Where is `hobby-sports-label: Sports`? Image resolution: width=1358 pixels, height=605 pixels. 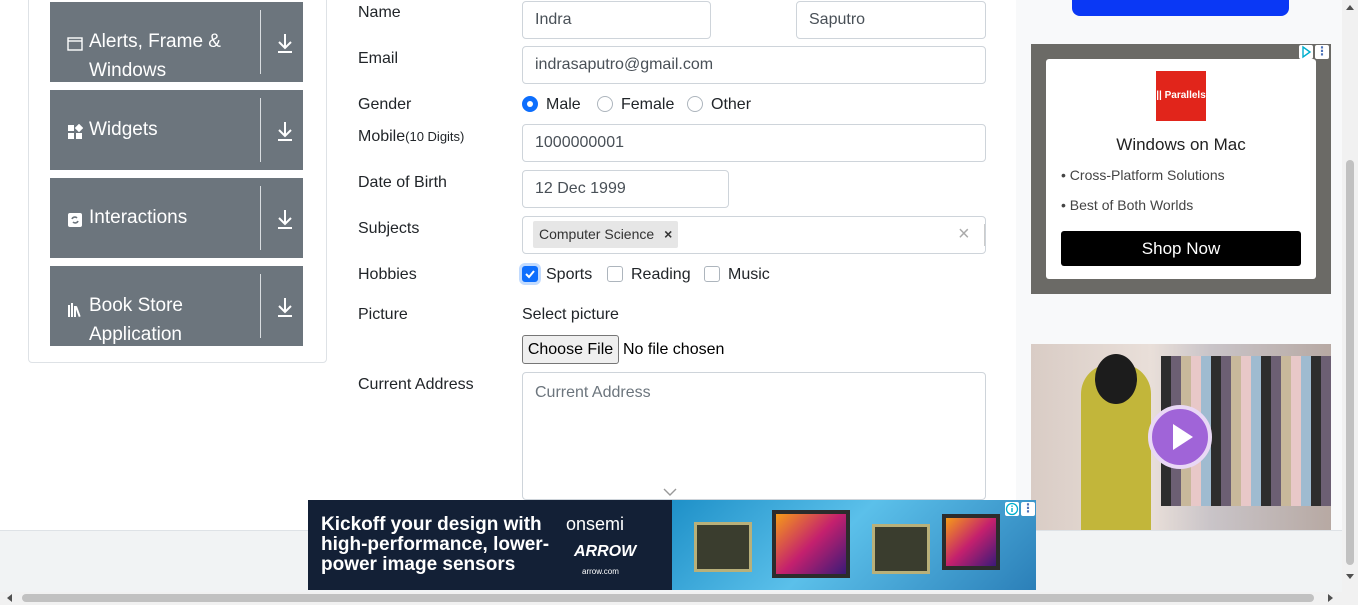
hobby-sports-label: Sports is located at coordinates (569, 275).